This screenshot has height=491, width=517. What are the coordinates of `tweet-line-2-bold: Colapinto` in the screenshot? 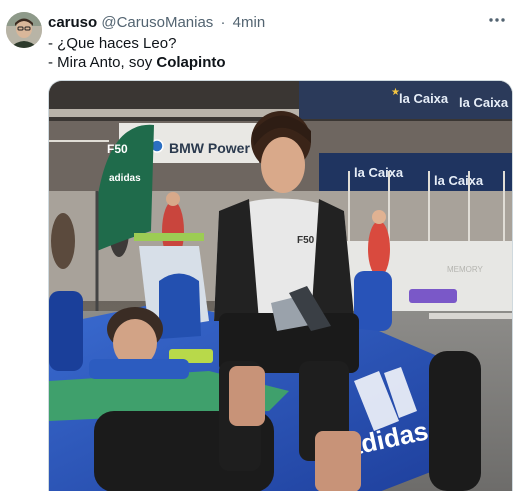 It's located at (191, 62).